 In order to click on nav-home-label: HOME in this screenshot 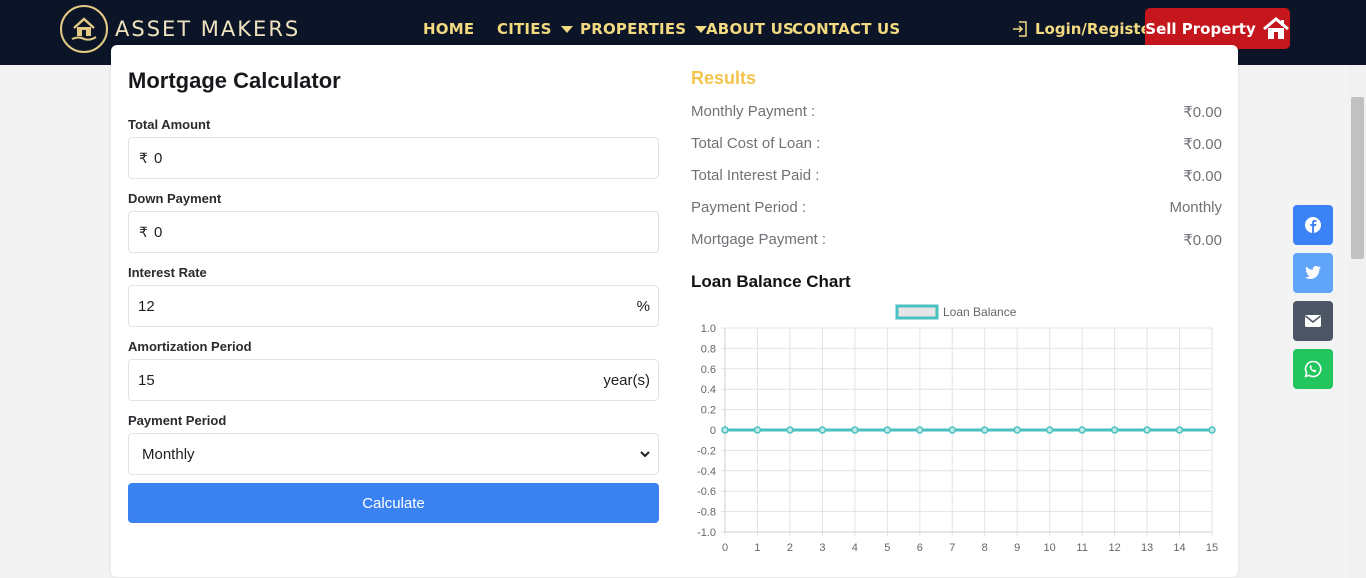, I will do `click(449, 29)`.